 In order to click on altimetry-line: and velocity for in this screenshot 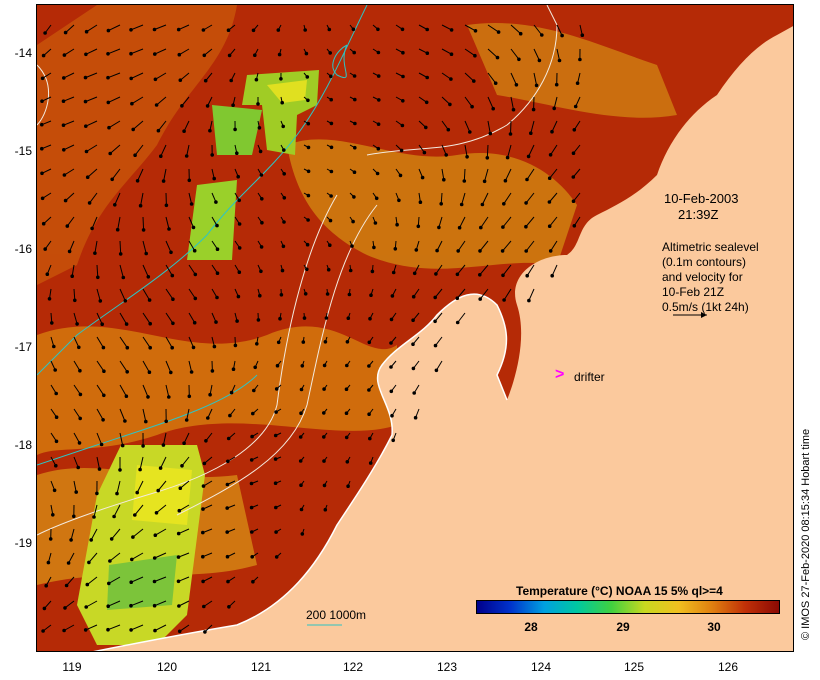, I will do `click(702, 277)`.